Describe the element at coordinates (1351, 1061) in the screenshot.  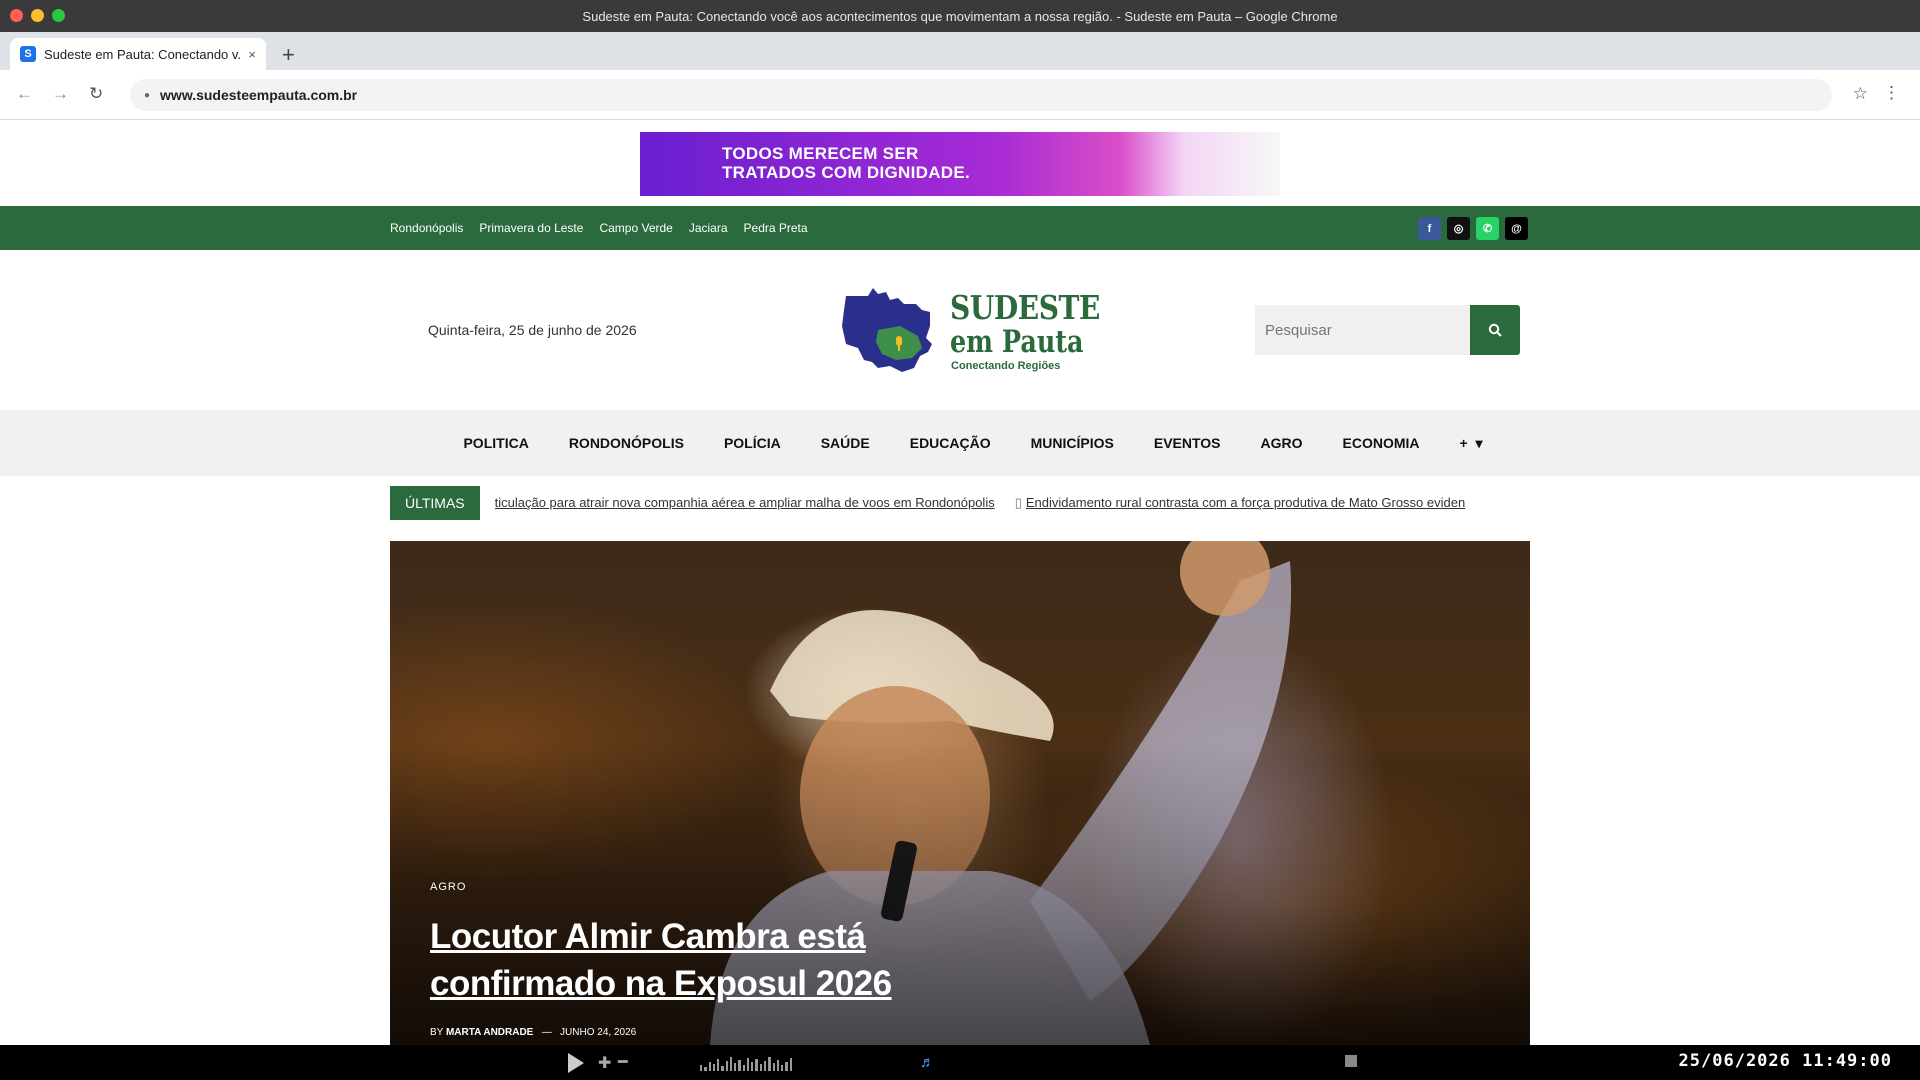
I see `tray-icon` at that location.